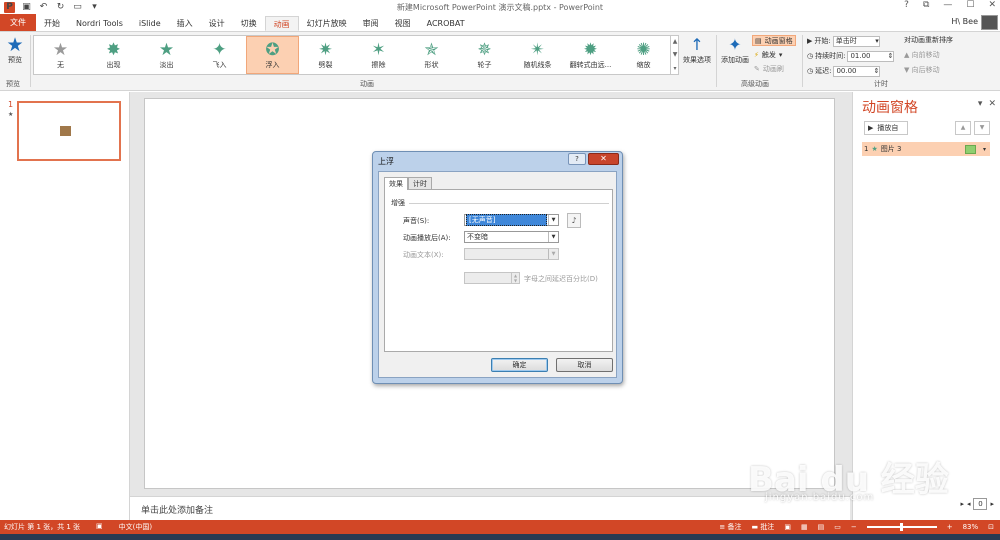 This screenshot has height=540, width=1000. What do you see at coordinates (537, 55) in the screenshot?
I see `effect-9: ✴ 随机线条` at bounding box center [537, 55].